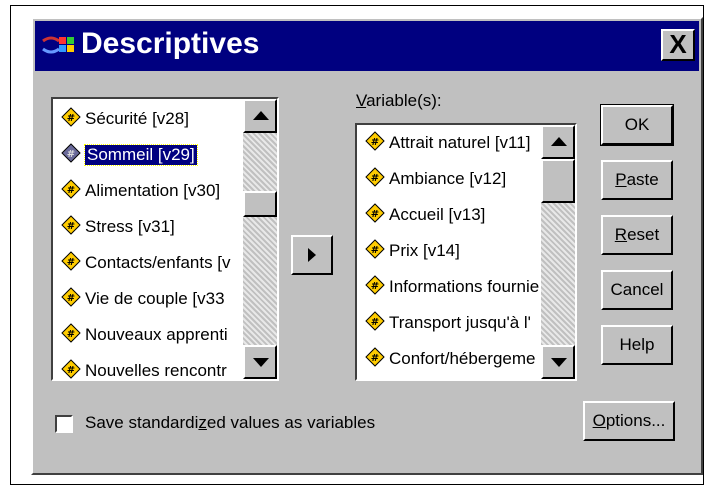 The width and height of the screenshot is (714, 490). I want to click on list-item-label: Ambiance [v12], so click(448, 178).